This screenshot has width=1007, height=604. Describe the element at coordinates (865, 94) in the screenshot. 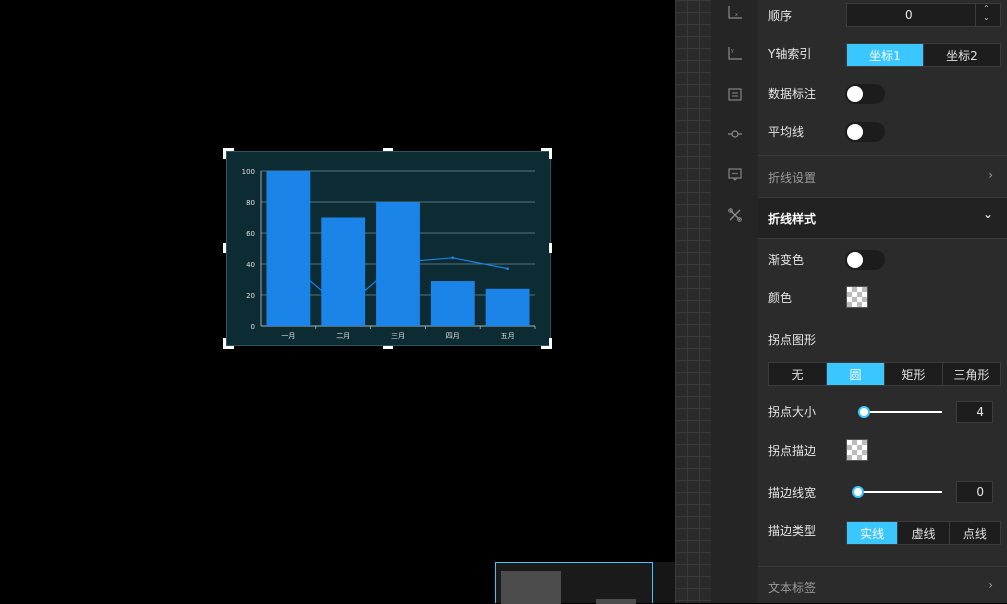

I see `data-label-toggle` at that location.